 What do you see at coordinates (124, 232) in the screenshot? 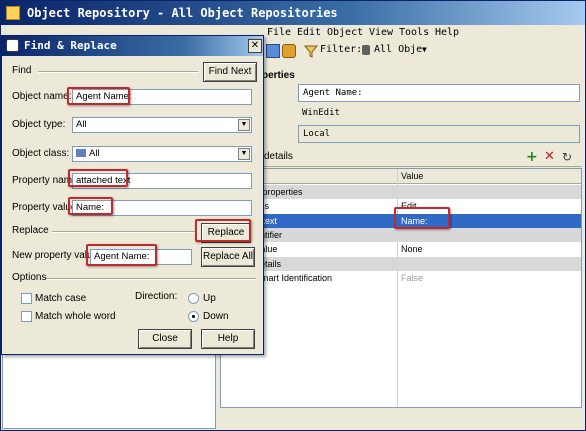
I see `replace-divider` at bounding box center [124, 232].